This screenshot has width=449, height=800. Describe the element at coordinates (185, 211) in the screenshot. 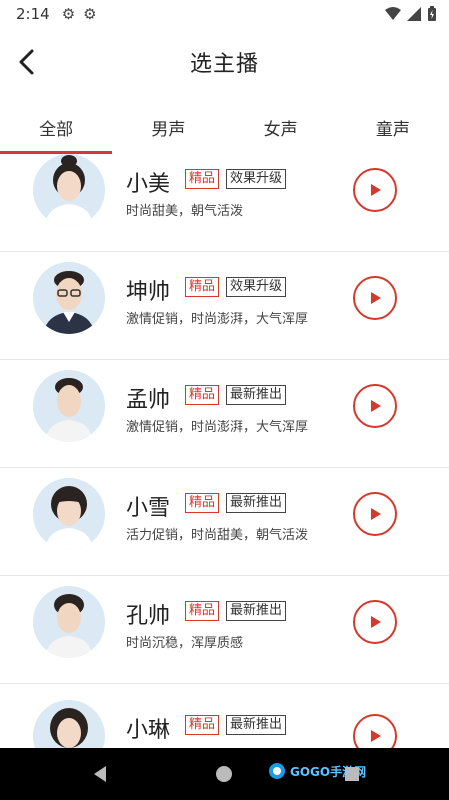

I see `anchor-description: 时尚甜美，朝气活泼` at that location.